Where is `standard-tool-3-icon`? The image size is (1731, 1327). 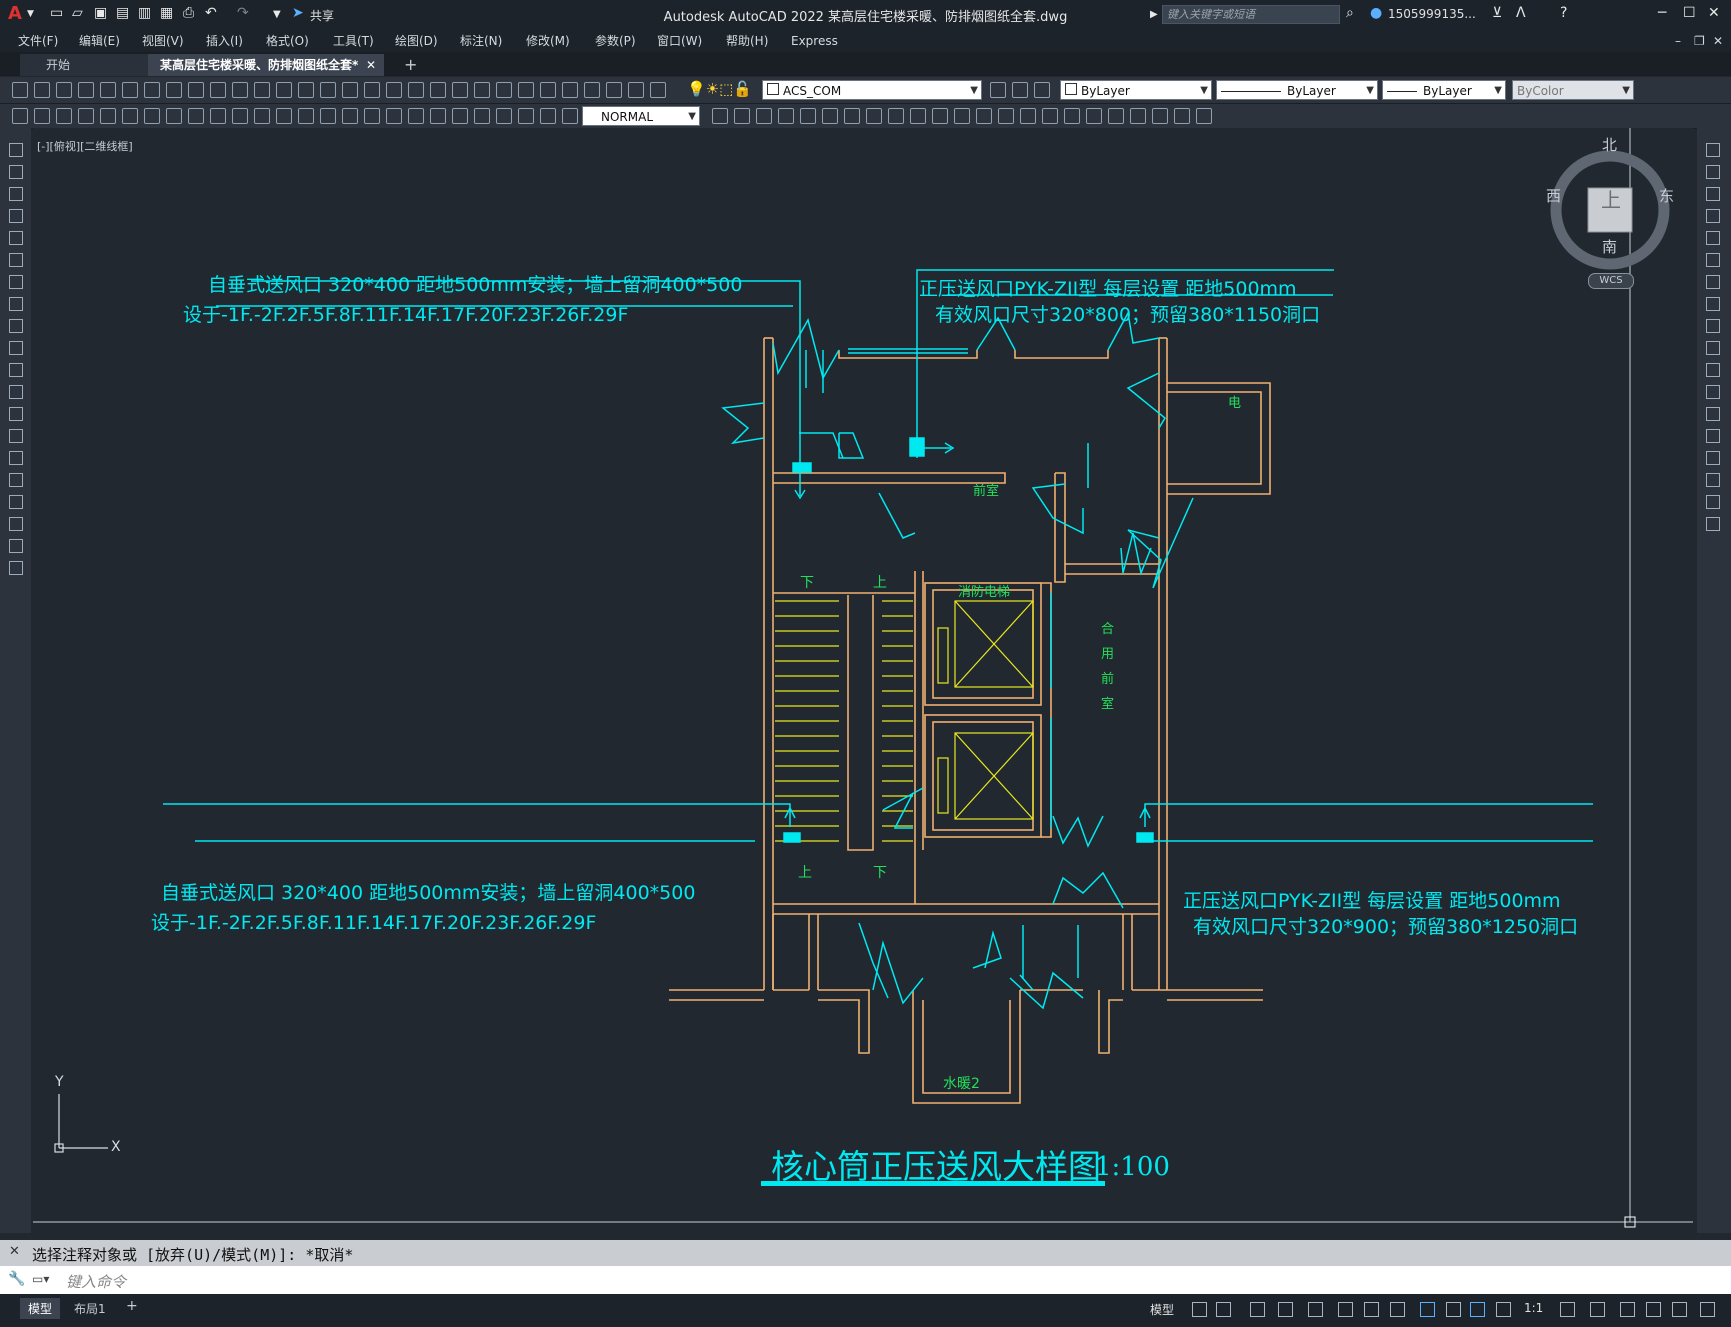
standard-tool-3-icon is located at coordinates (86, 90).